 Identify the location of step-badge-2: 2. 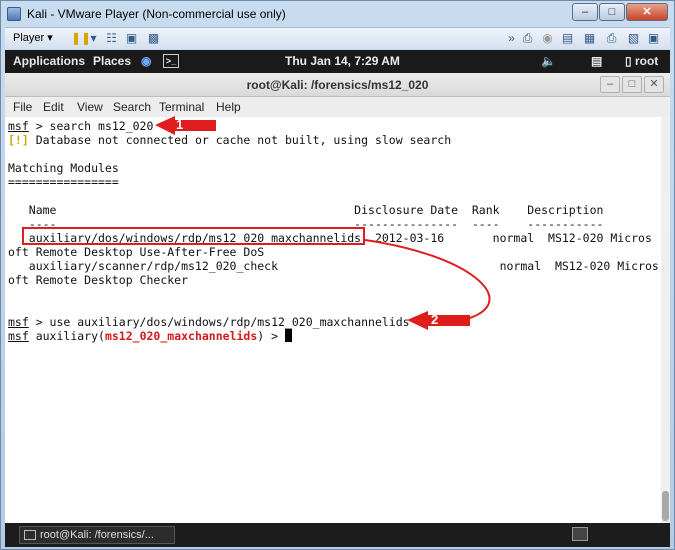
(435, 319).